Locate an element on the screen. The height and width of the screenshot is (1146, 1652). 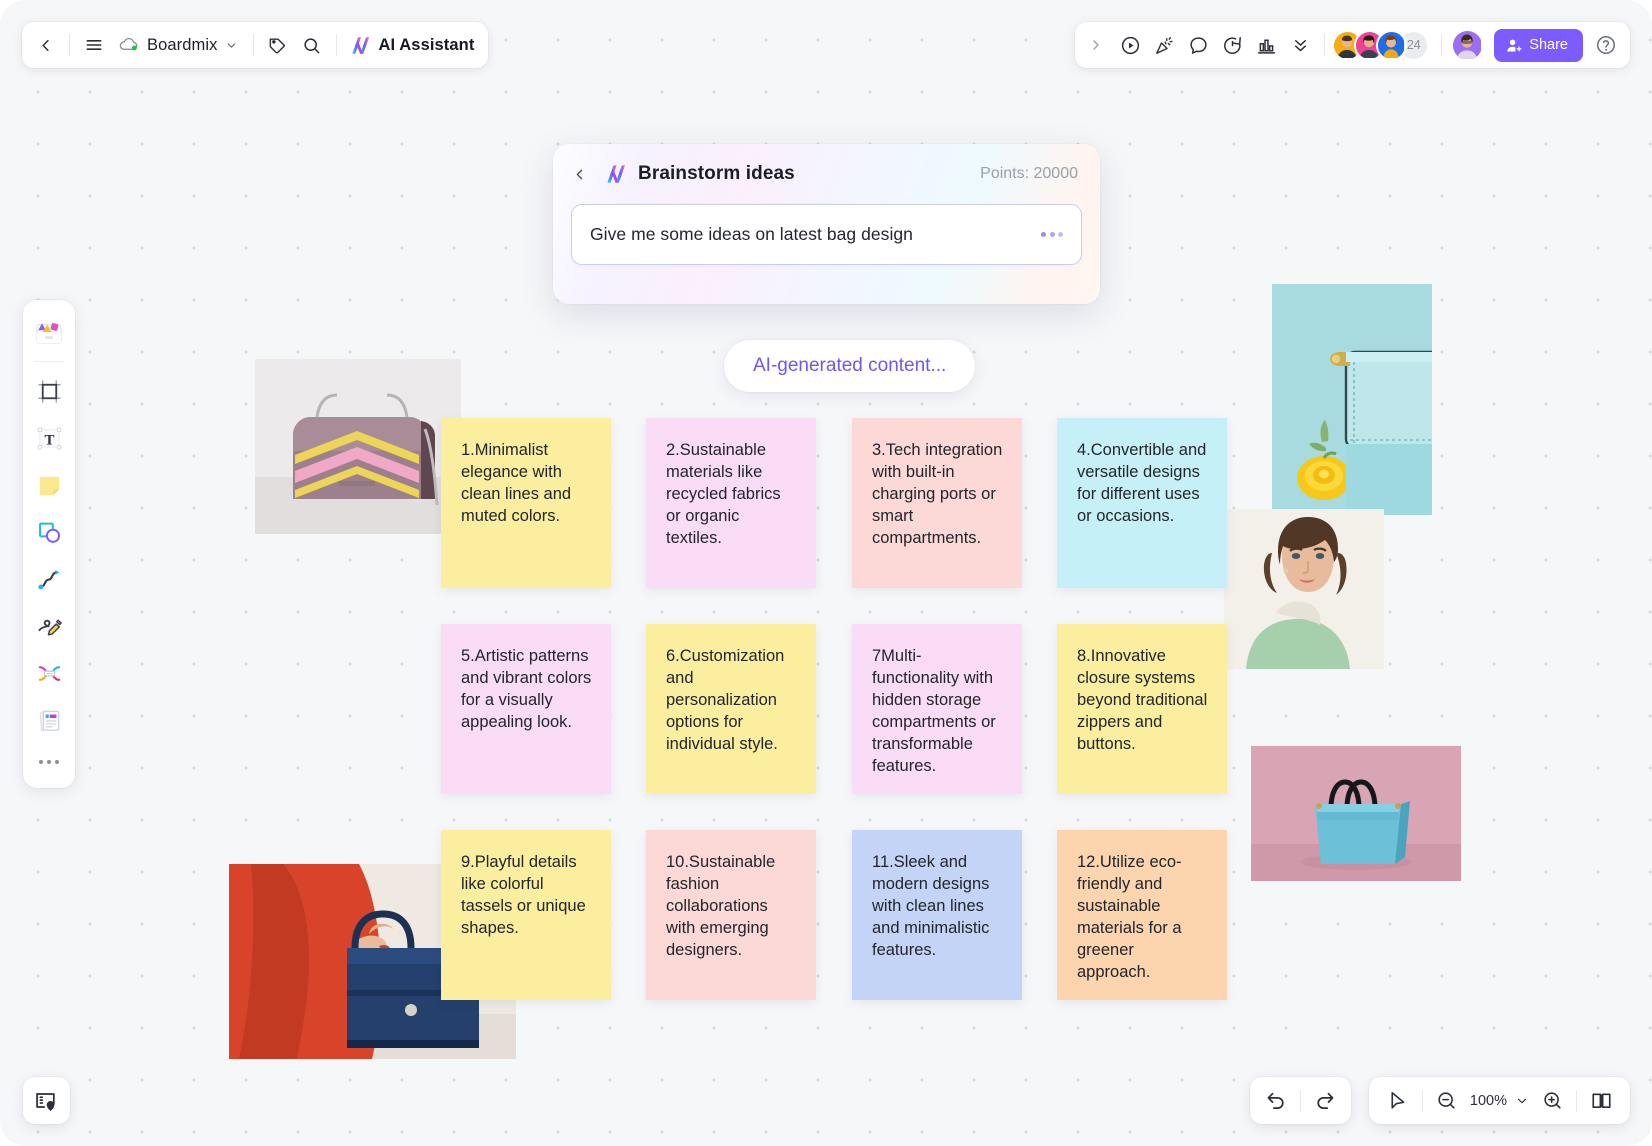
vote-chart-icon is located at coordinates (1266, 45).